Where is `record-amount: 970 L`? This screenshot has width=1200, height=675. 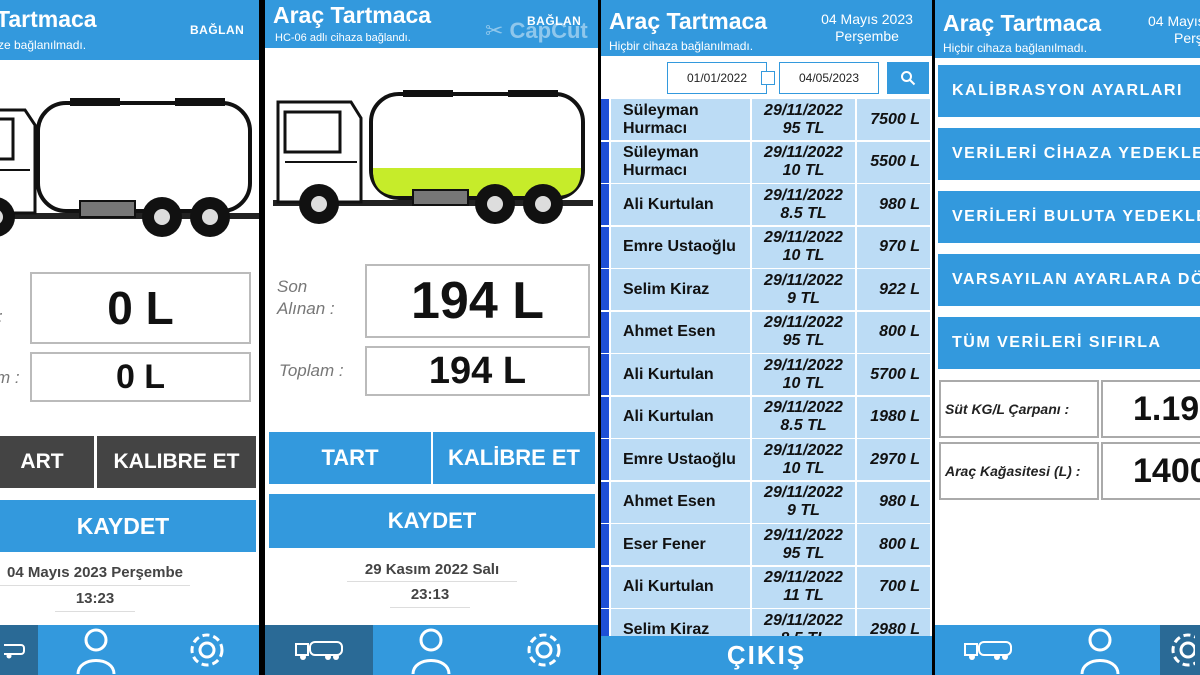
record-amount: 970 L is located at coordinates (893, 247).